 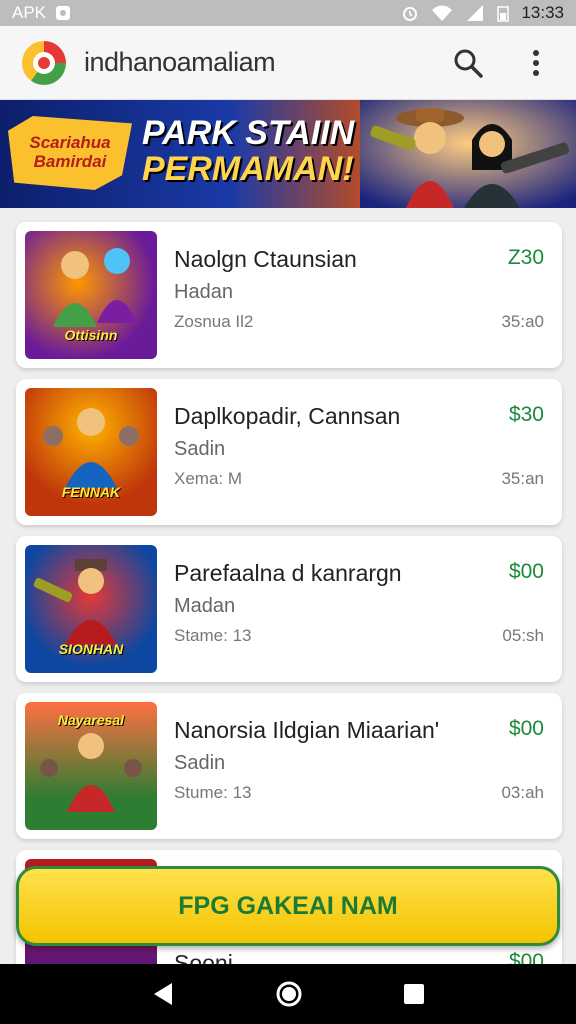 What do you see at coordinates (522, 478) in the screenshot?
I see `item-time: 35:an` at bounding box center [522, 478].